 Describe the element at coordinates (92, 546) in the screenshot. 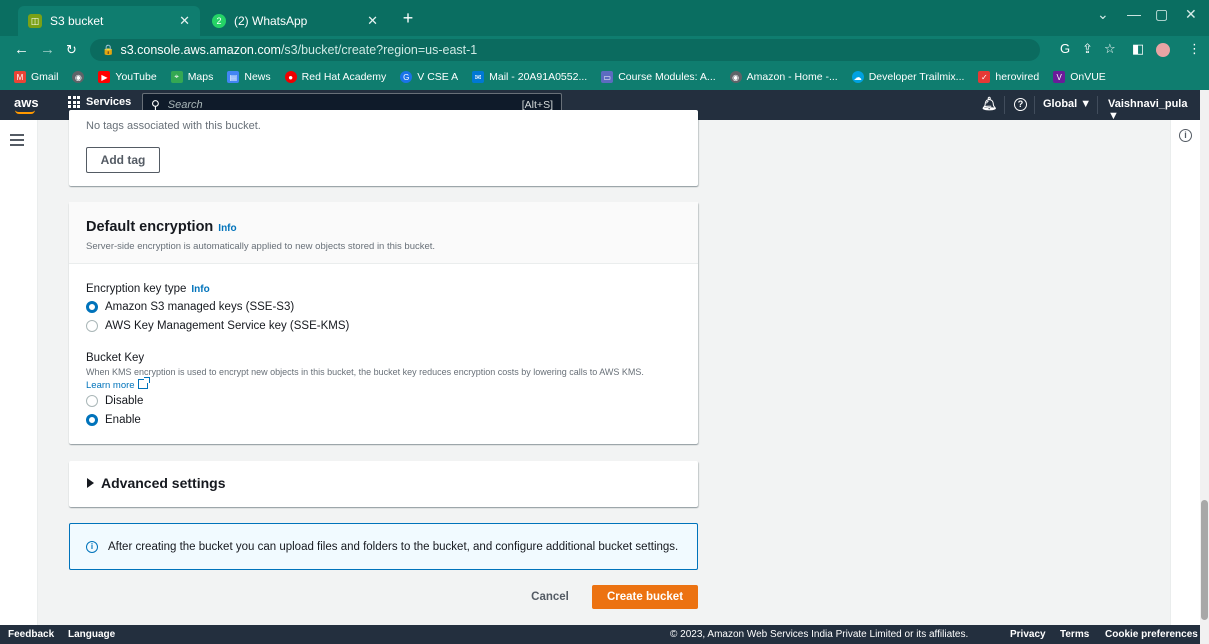

I see `info-icon: i` at that location.